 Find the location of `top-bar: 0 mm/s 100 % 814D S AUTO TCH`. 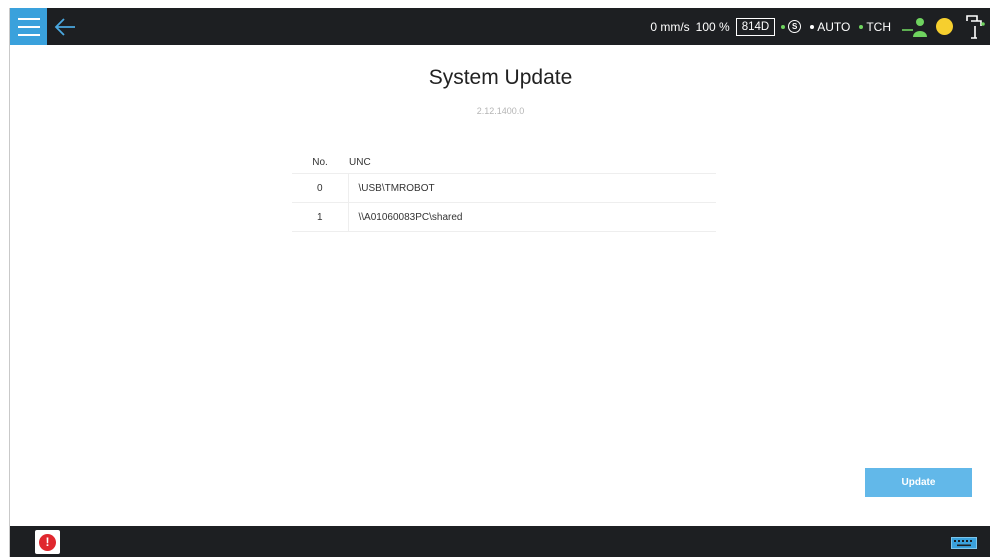

top-bar: 0 mm/s 100 % 814D S AUTO TCH is located at coordinates (500, 26).